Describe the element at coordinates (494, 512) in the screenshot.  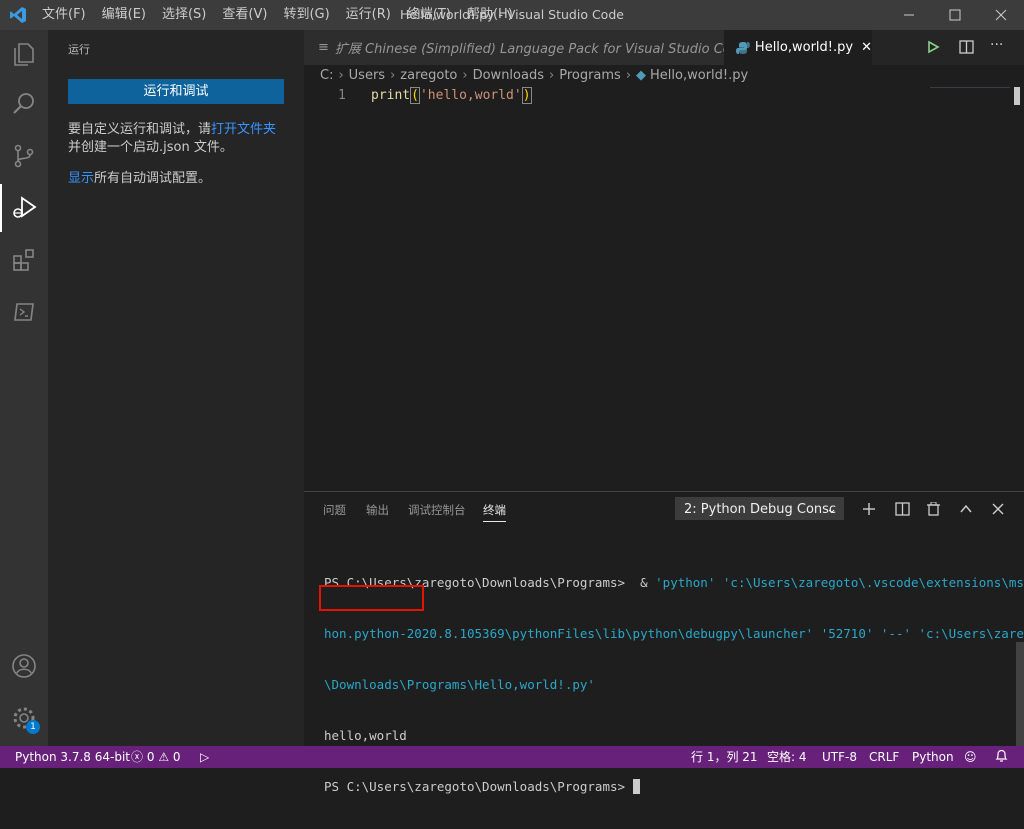
I see `tab-terminal: 终端` at that location.